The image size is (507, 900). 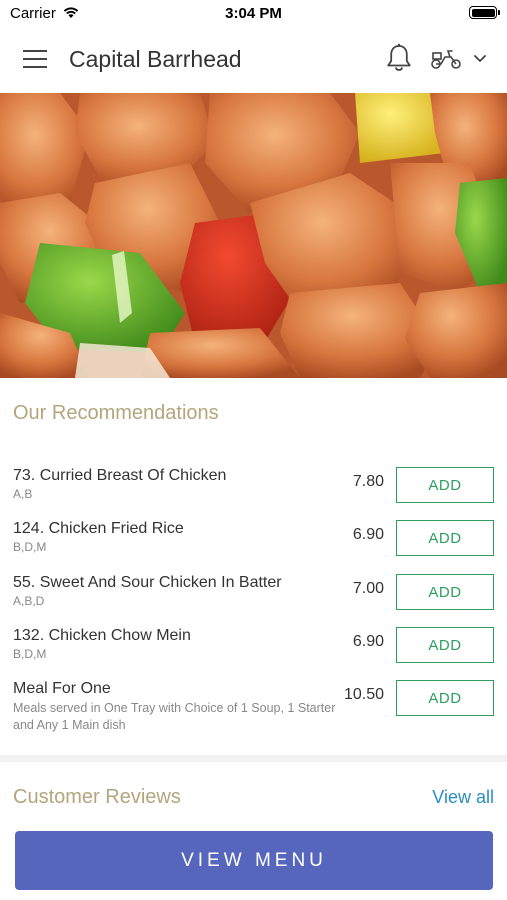 I want to click on item-price: 7.00, so click(x=368, y=588).